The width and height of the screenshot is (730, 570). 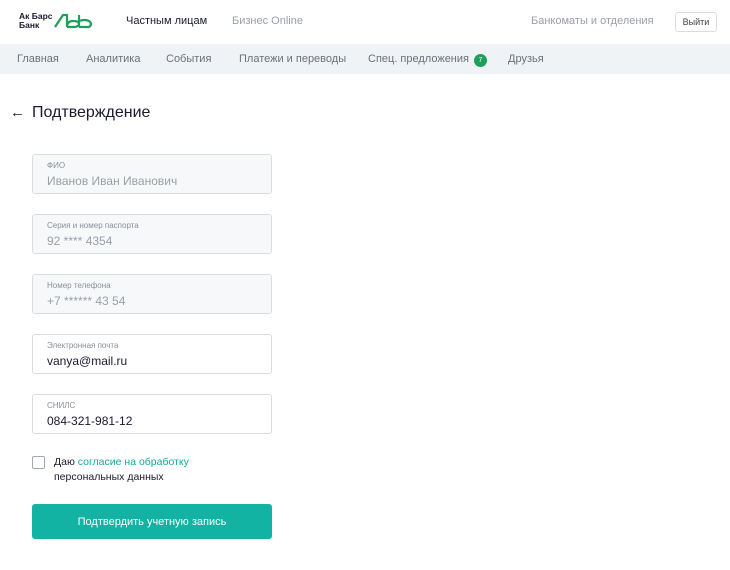 What do you see at coordinates (292, 59) in the screenshot?
I see `nav-item-payments: Платежи и переводы` at bounding box center [292, 59].